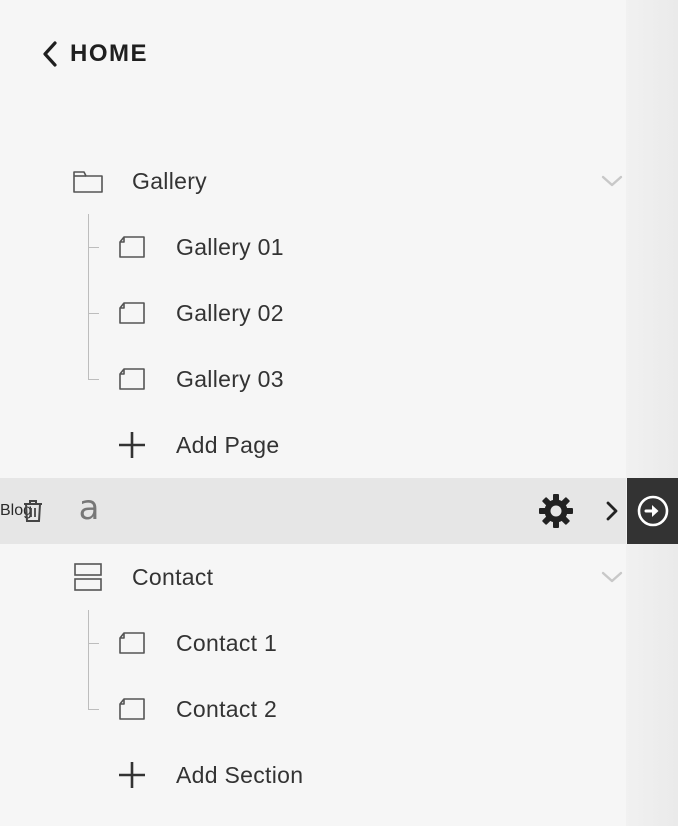  I want to click on nav-item-label: Contact 1, so click(227, 642).